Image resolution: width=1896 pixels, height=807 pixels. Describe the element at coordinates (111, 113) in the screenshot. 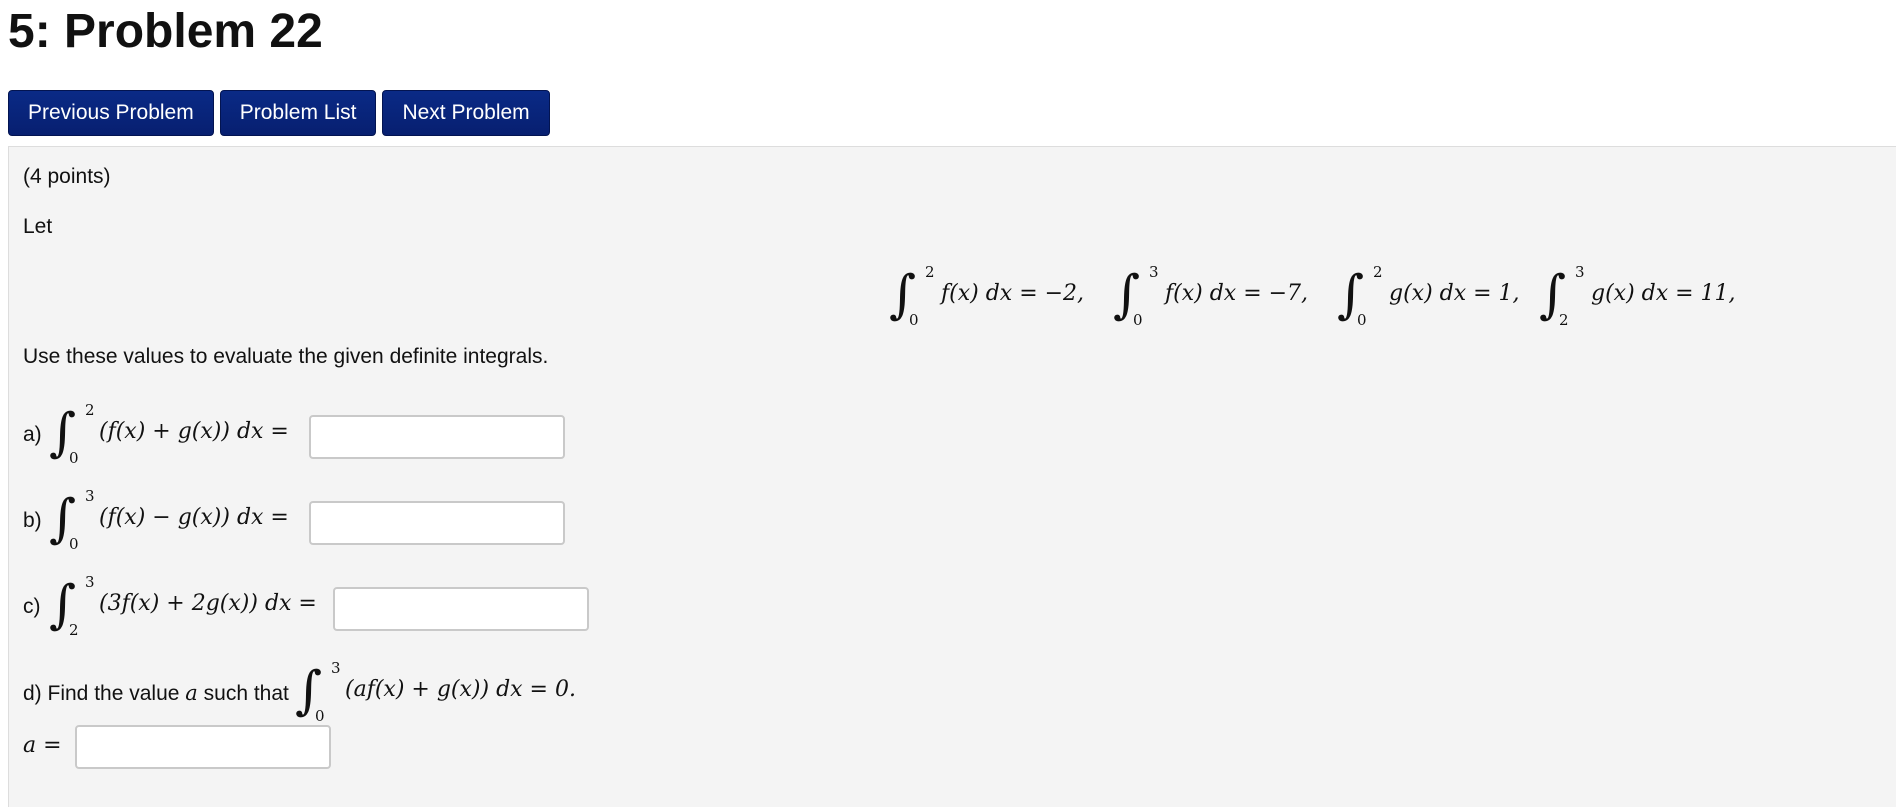

I see `previous-problem-button: Previous Problem` at that location.